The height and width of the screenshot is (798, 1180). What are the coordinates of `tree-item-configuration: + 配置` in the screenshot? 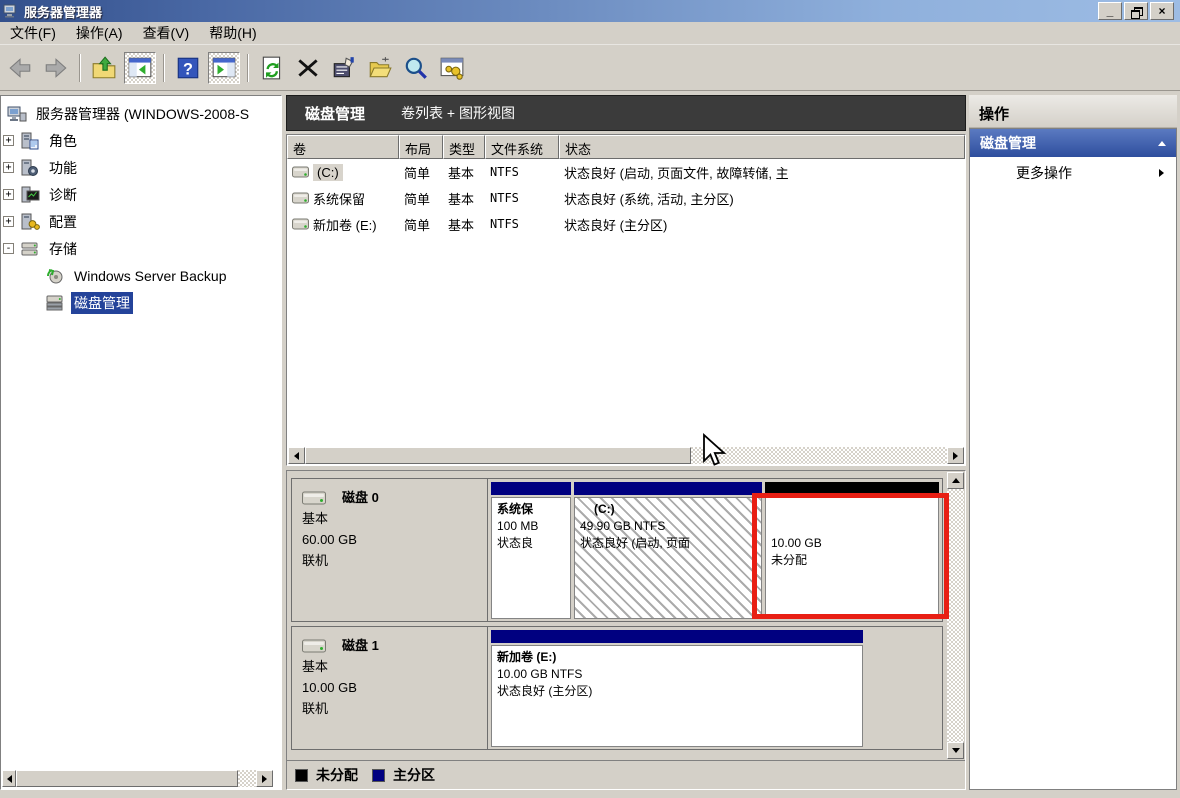 It's located at (141, 221).